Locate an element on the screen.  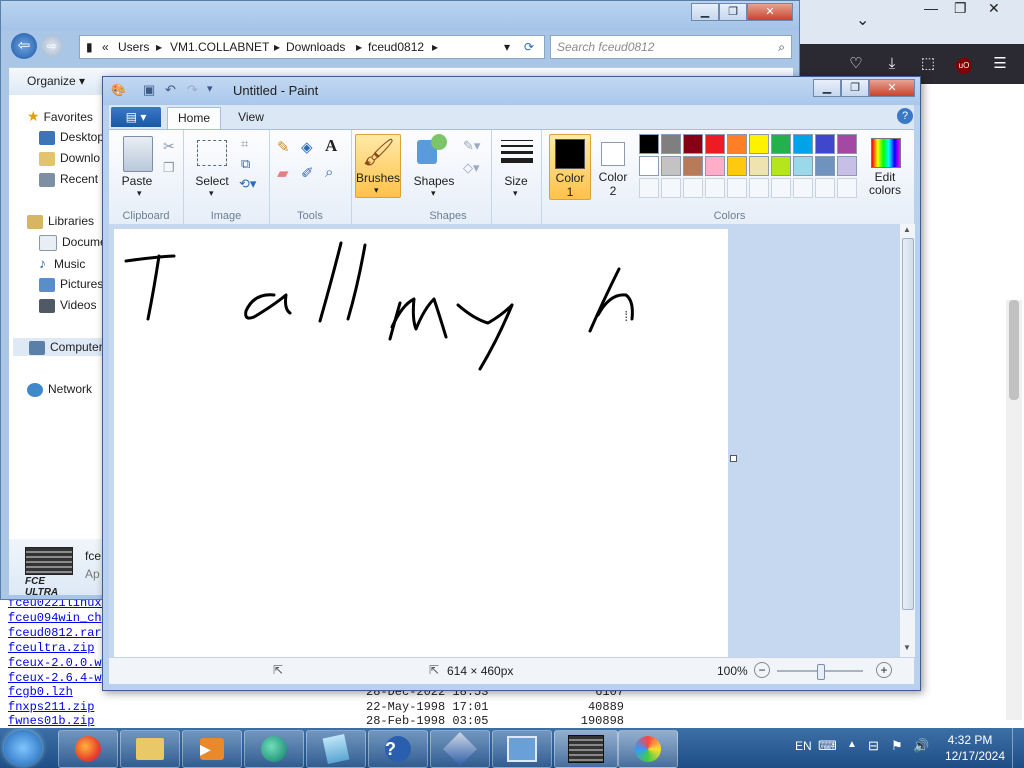
nav-libraries: Libraries is located at coordinates (60, 221).